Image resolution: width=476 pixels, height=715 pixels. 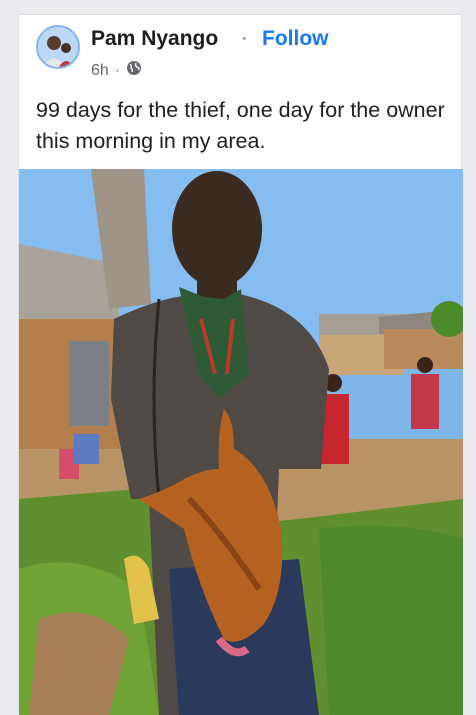 I want to click on post-meta: 6h ·, so click(x=116, y=70).